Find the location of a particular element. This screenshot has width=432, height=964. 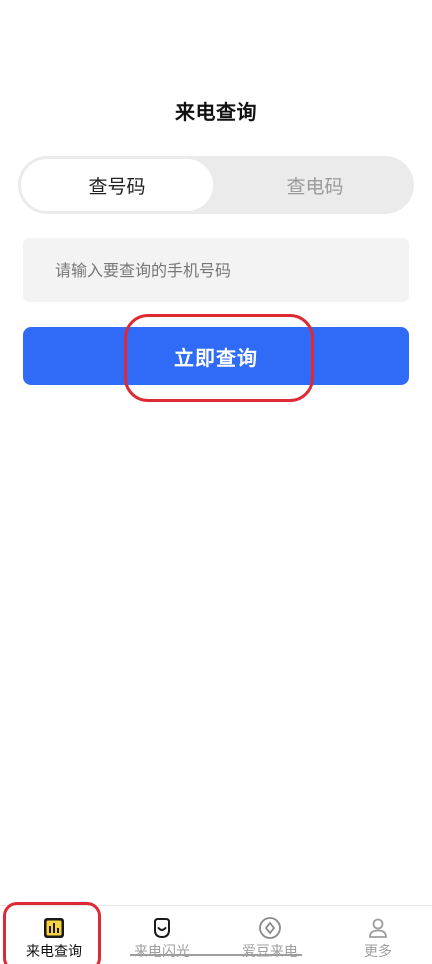

page-title: 来电查询 is located at coordinates (216, 112).